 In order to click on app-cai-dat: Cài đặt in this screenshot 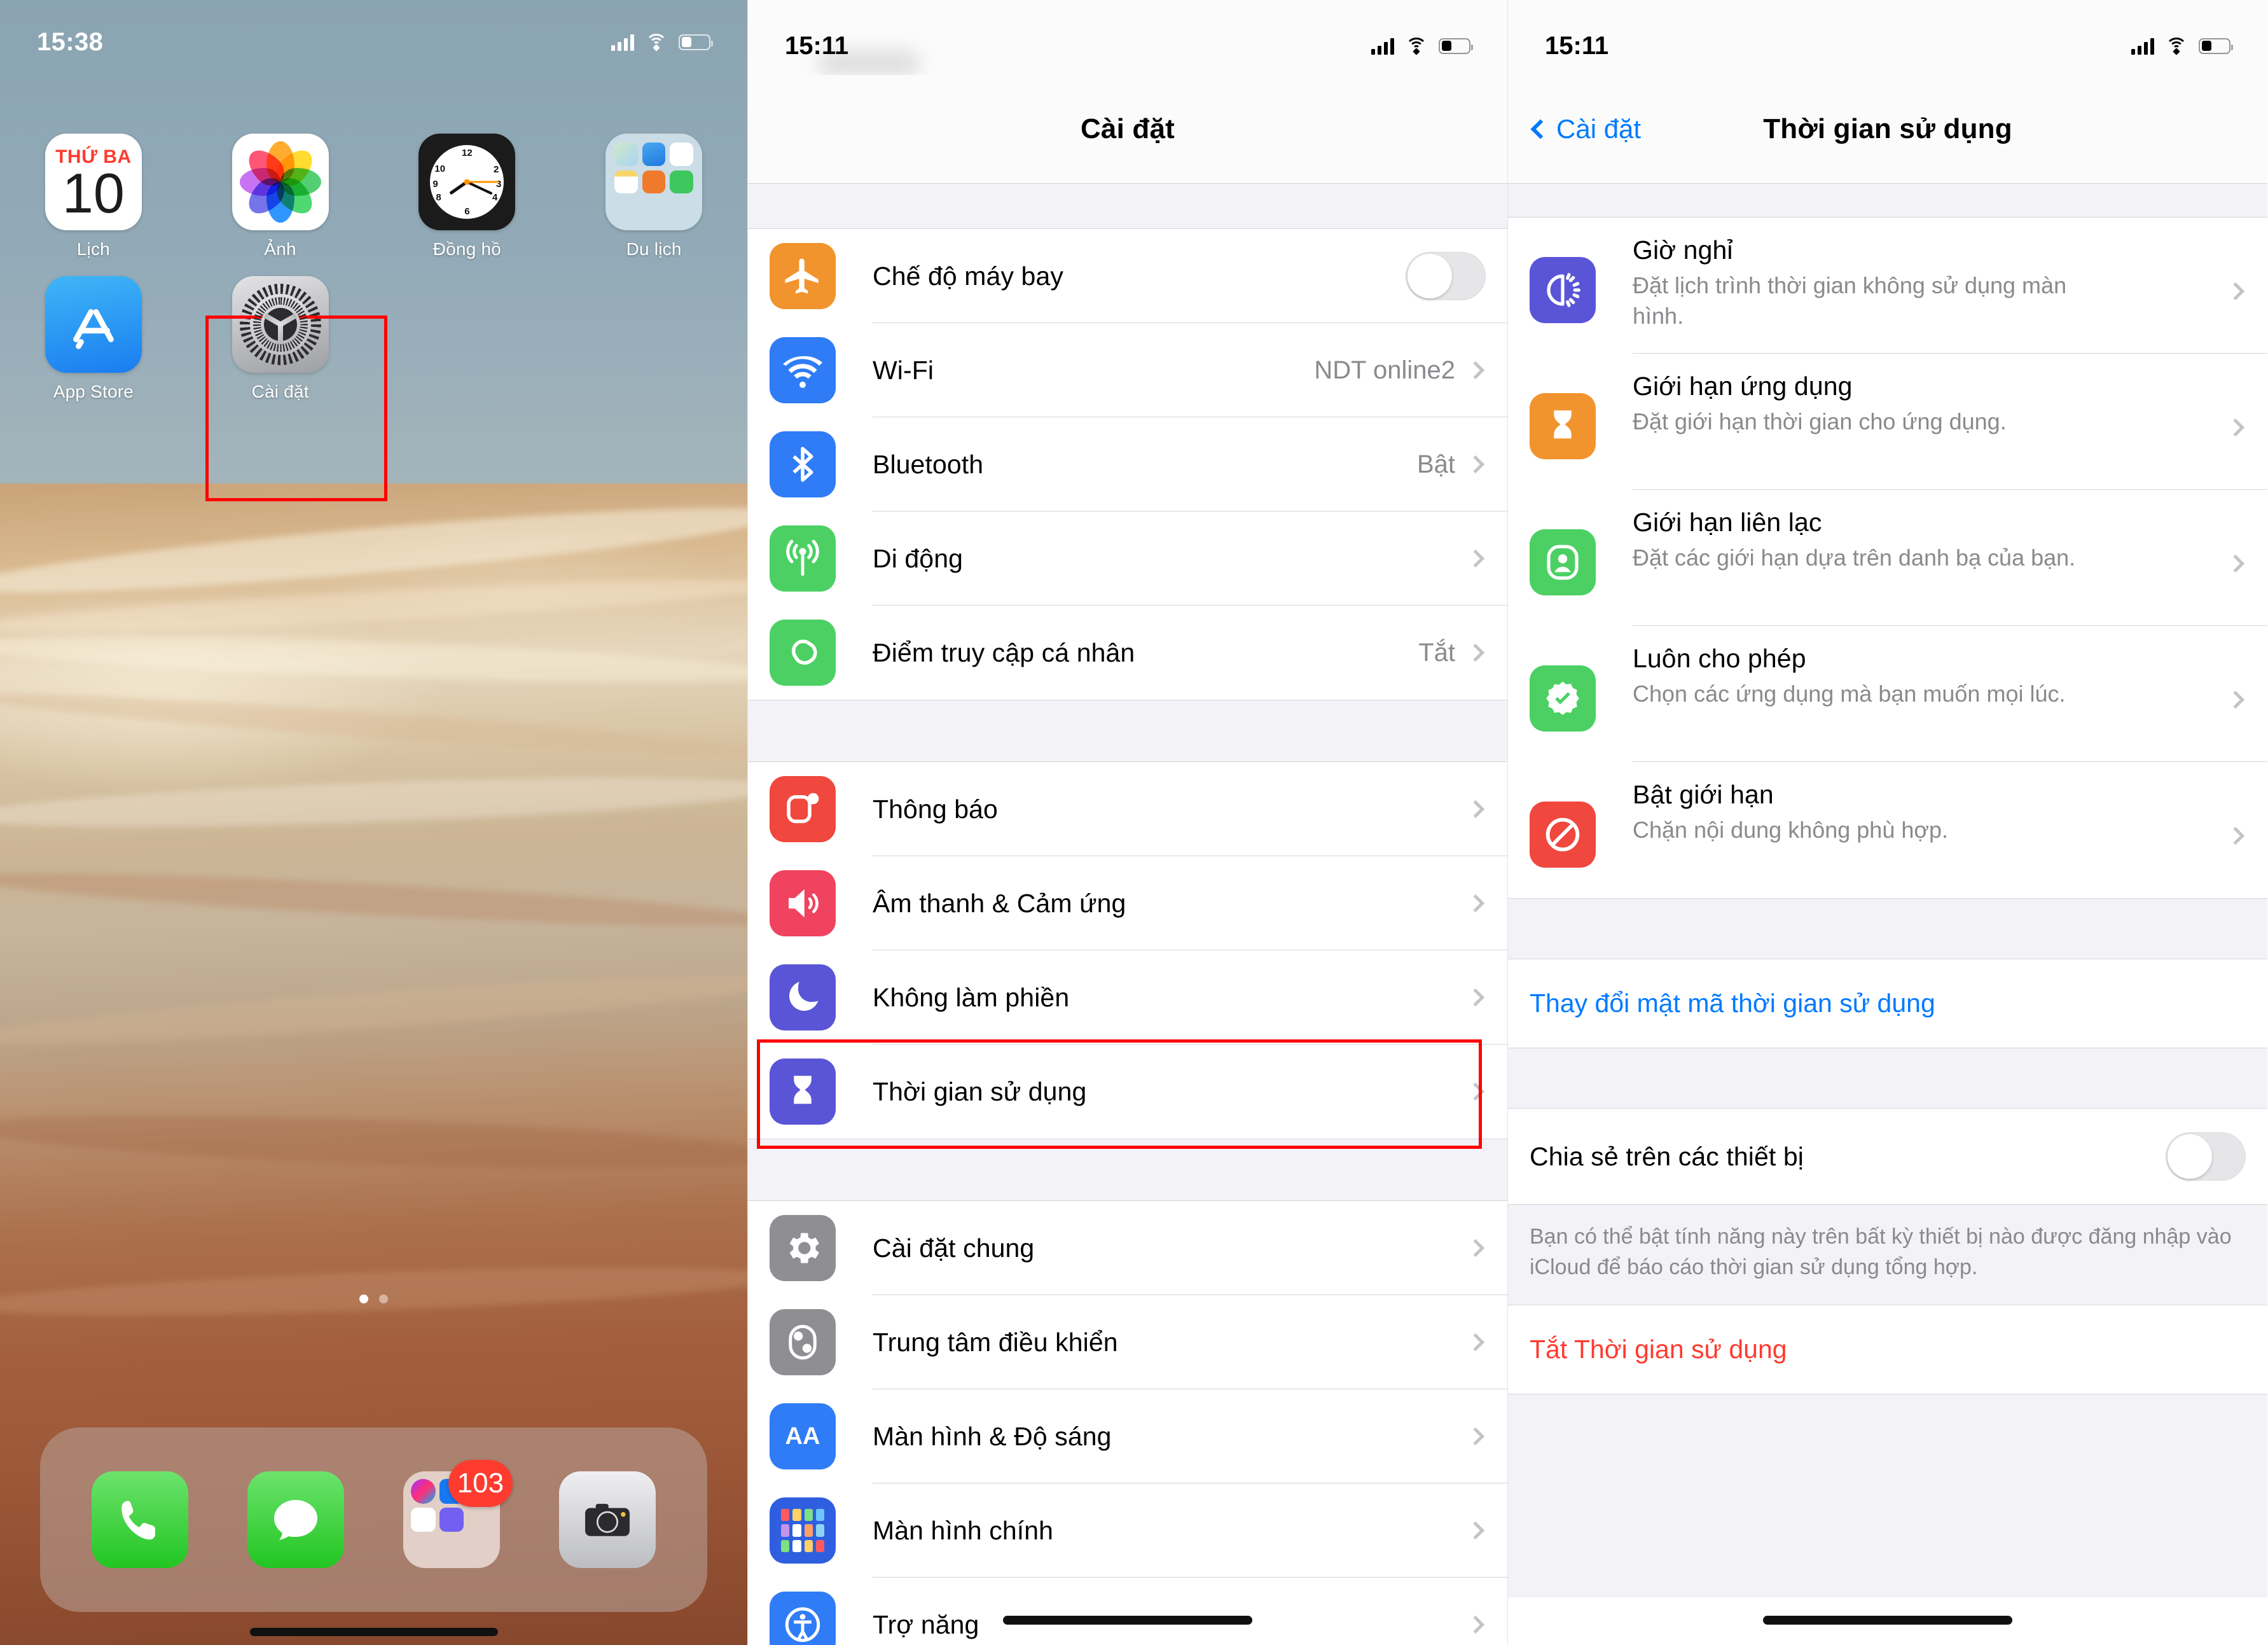, I will do `click(280, 339)`.